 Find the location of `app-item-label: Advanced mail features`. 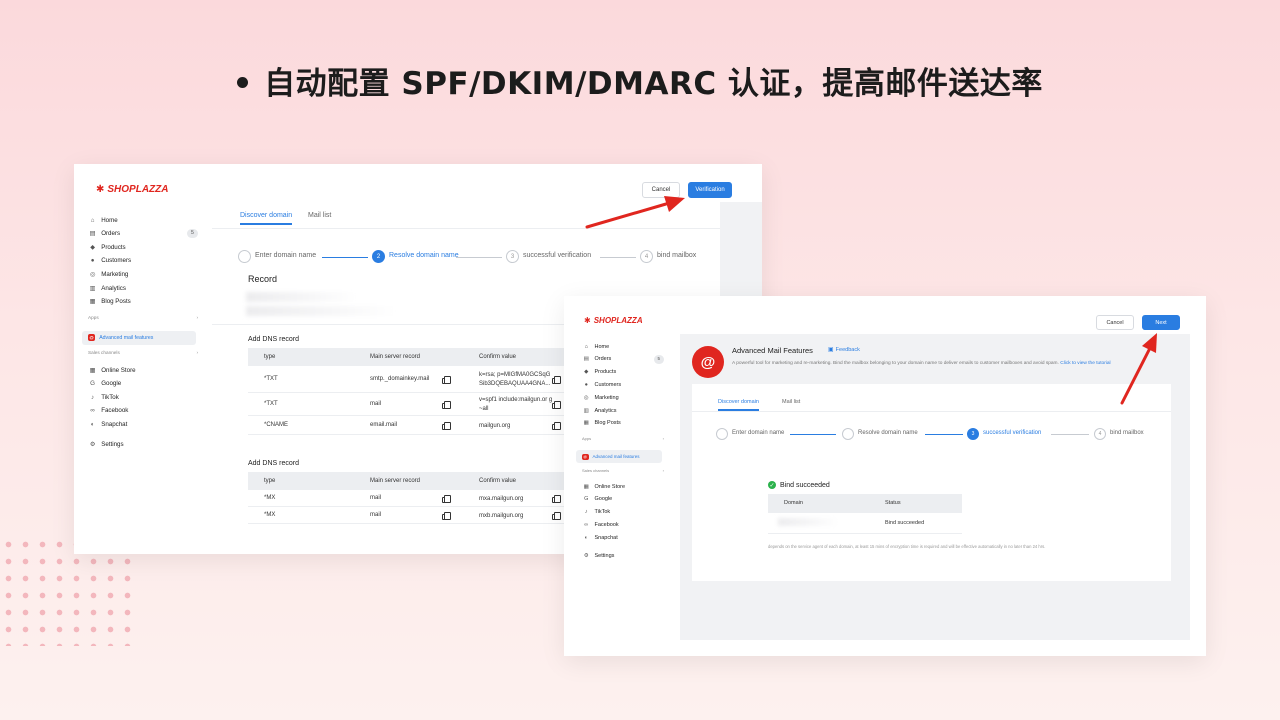

app-item-label: Advanced mail features is located at coordinates (616, 457).